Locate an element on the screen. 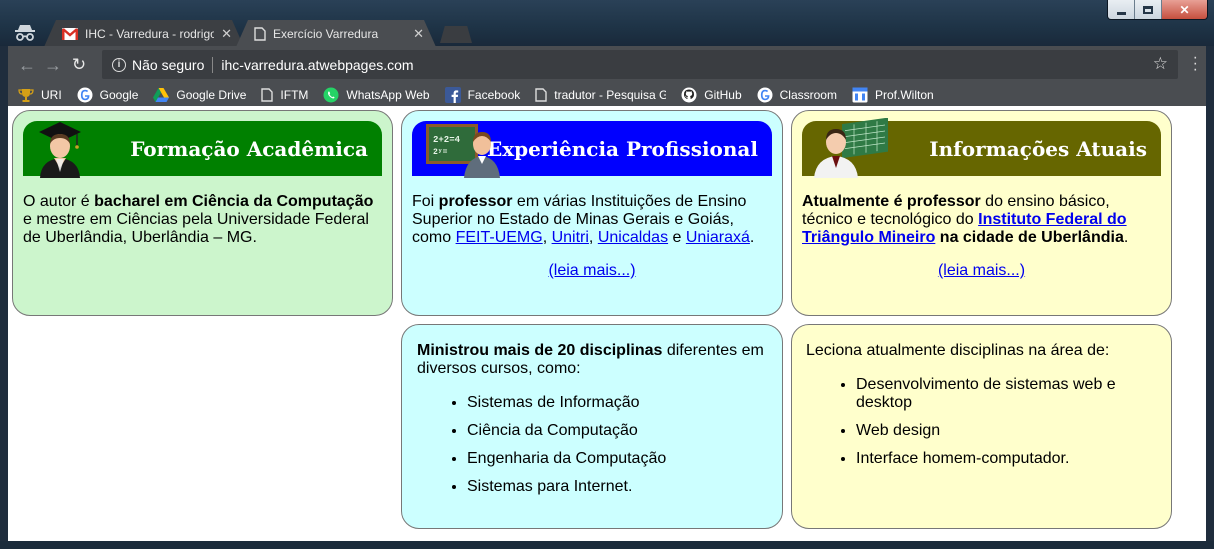 The image size is (1214, 549). link-feit-uemg: FEIT-UEMG is located at coordinates (499, 237).